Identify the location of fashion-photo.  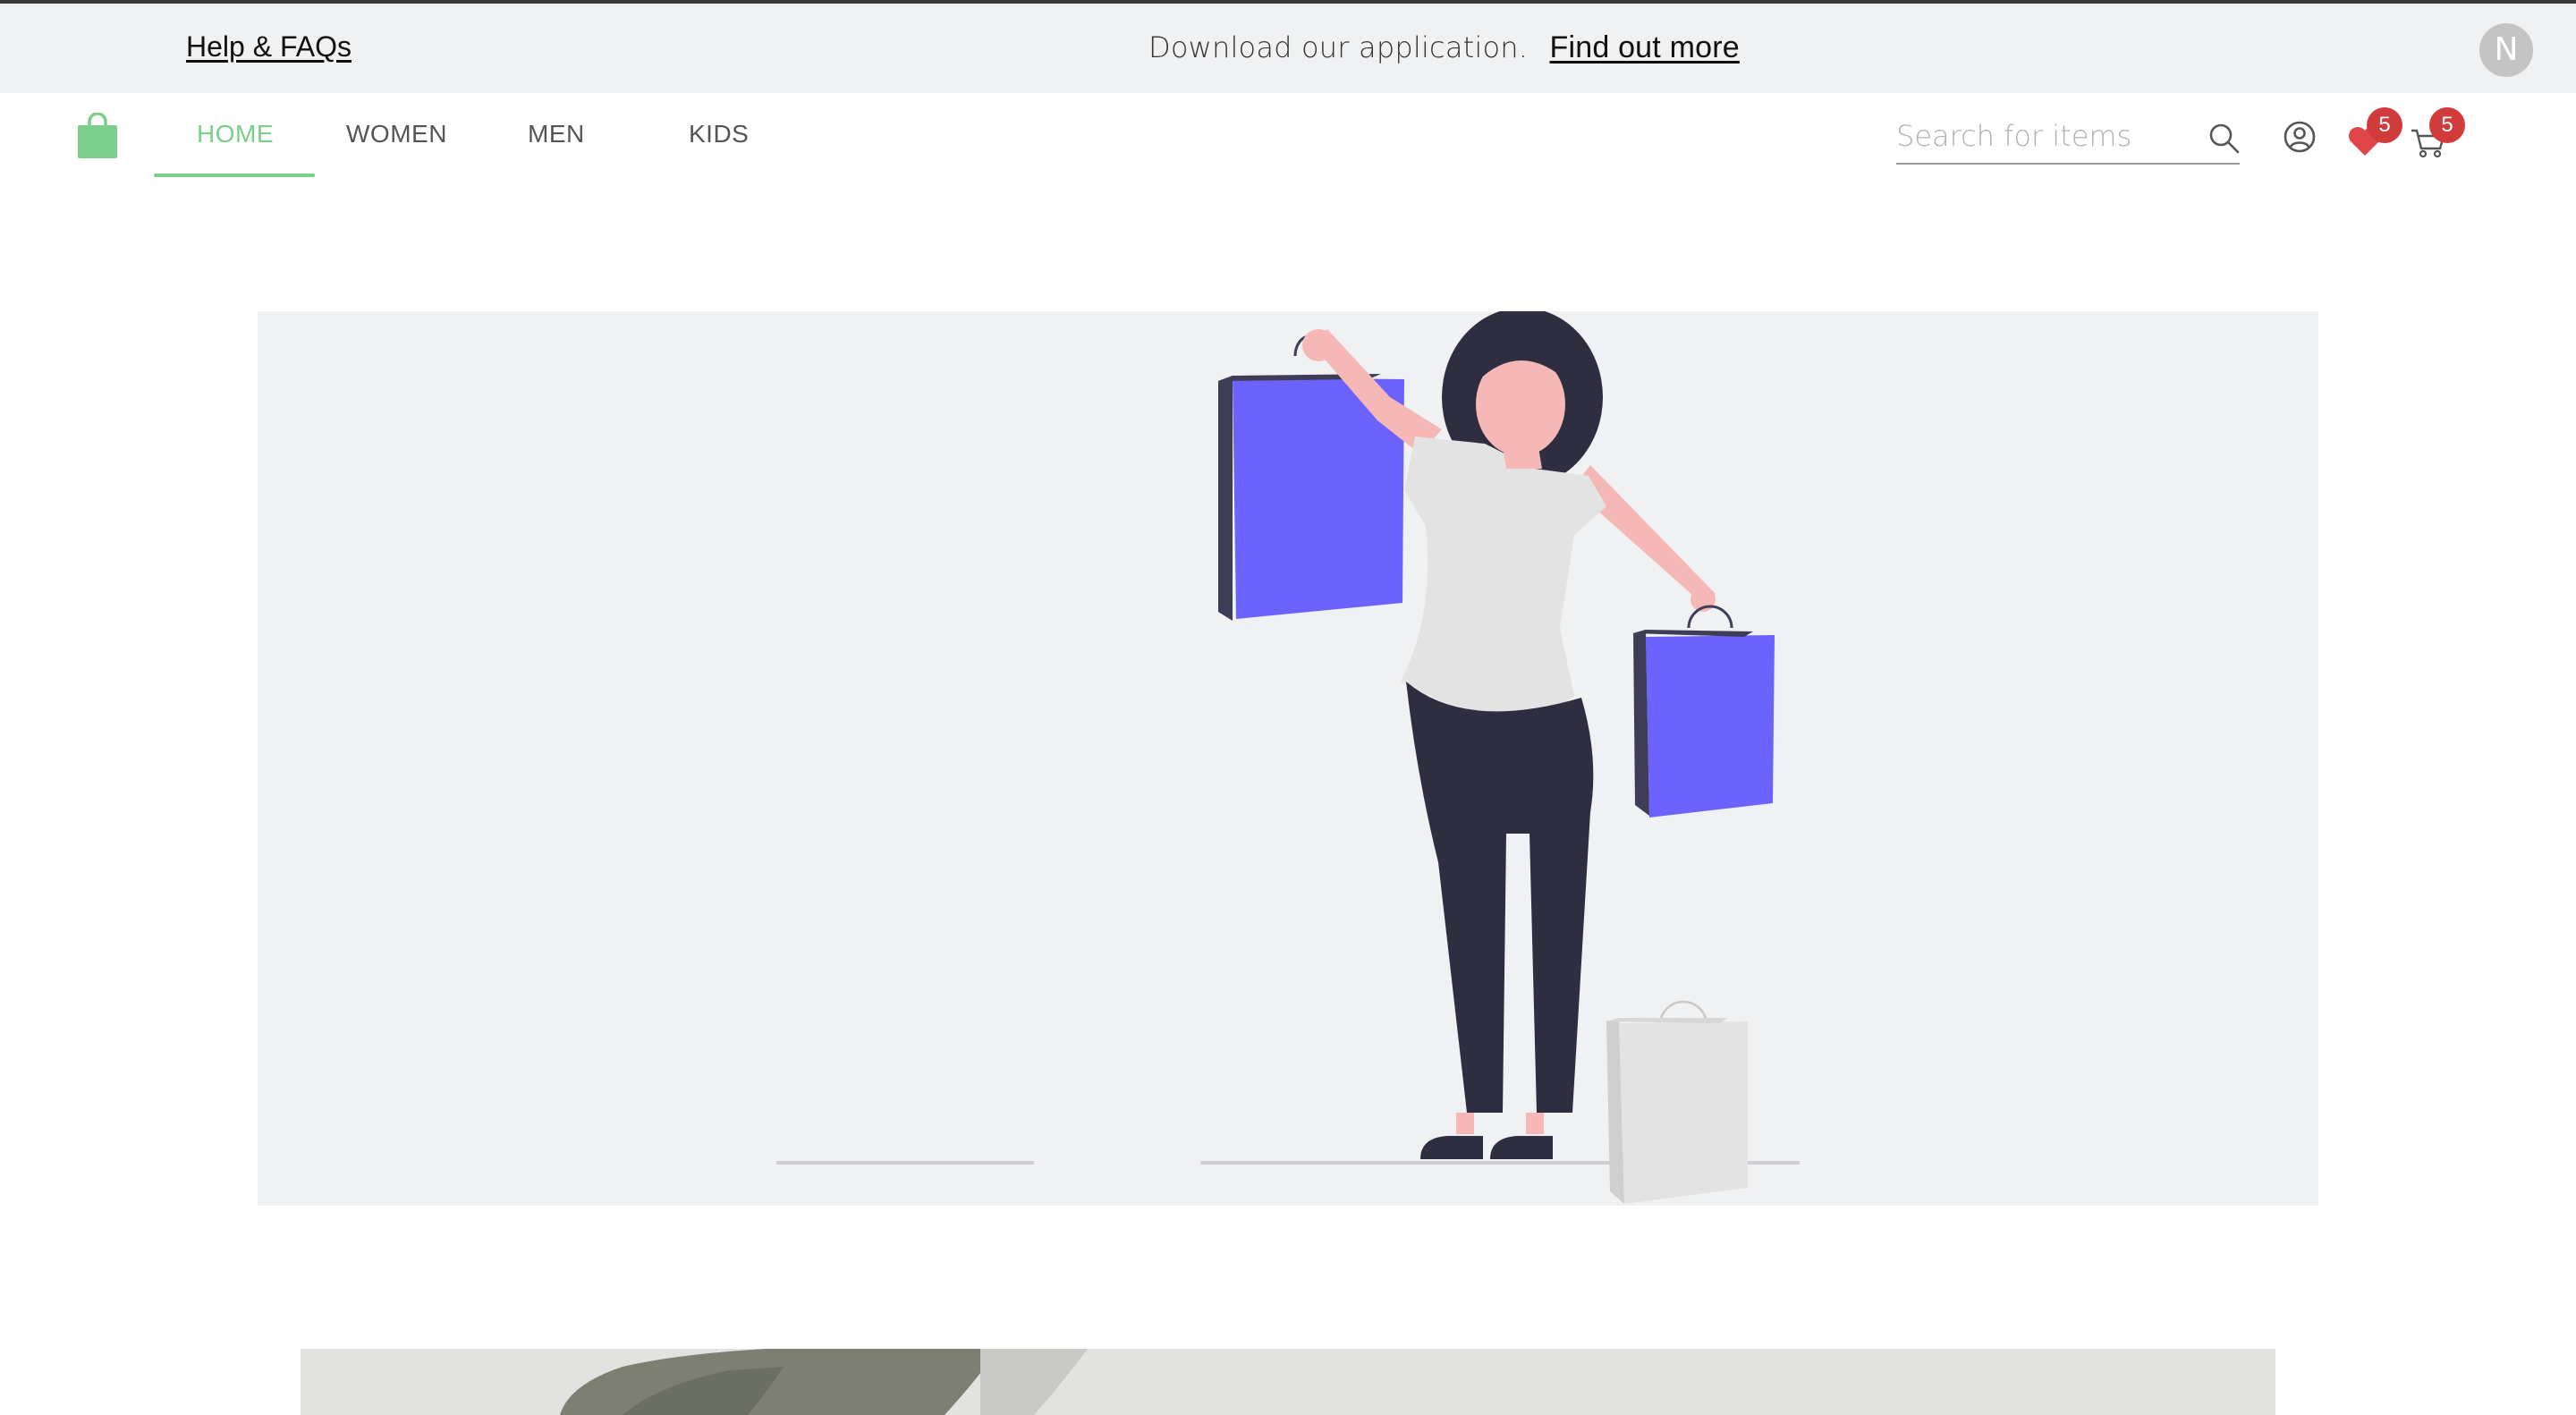
(1288, 1382).